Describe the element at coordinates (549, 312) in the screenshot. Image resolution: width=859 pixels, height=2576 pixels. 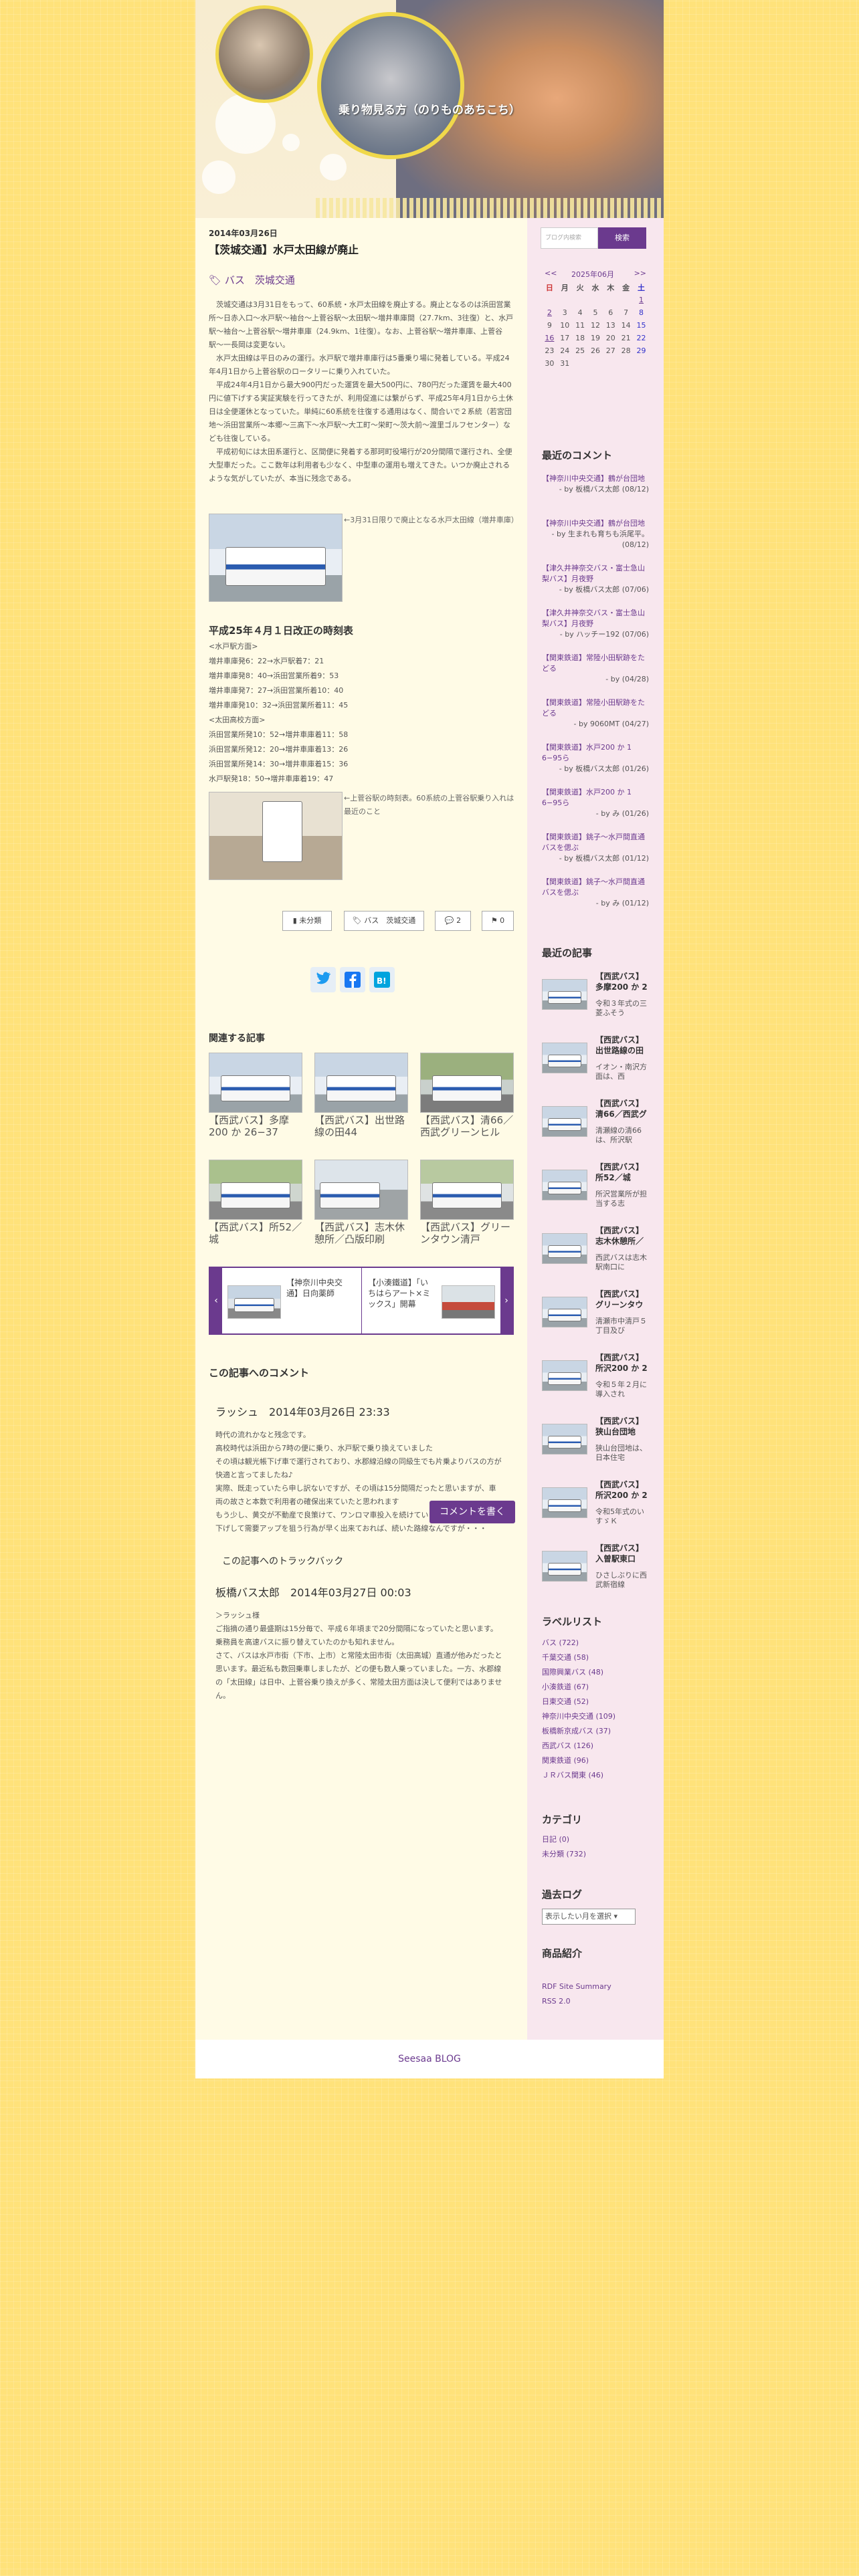
I see `calendar-day: 2` at that location.